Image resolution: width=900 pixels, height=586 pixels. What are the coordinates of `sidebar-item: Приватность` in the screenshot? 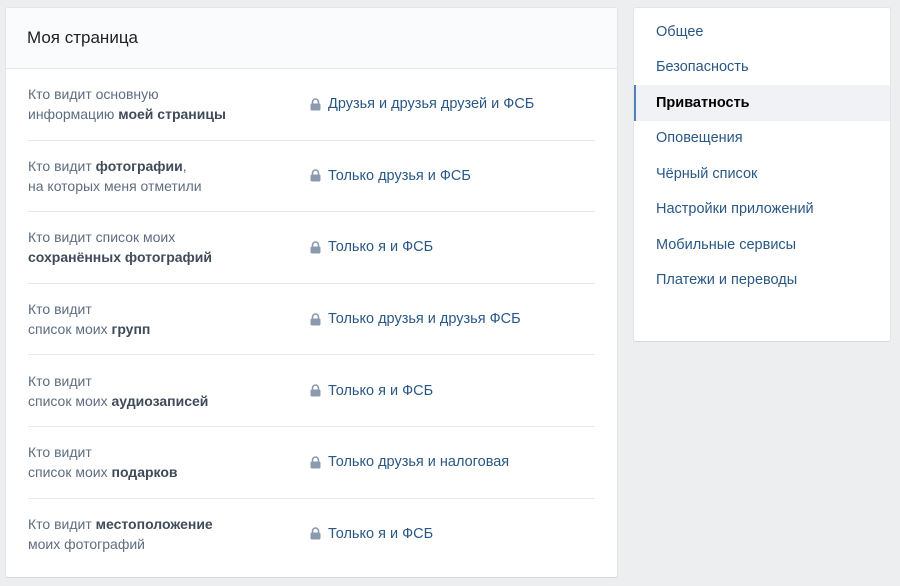 It's located at (762, 103).